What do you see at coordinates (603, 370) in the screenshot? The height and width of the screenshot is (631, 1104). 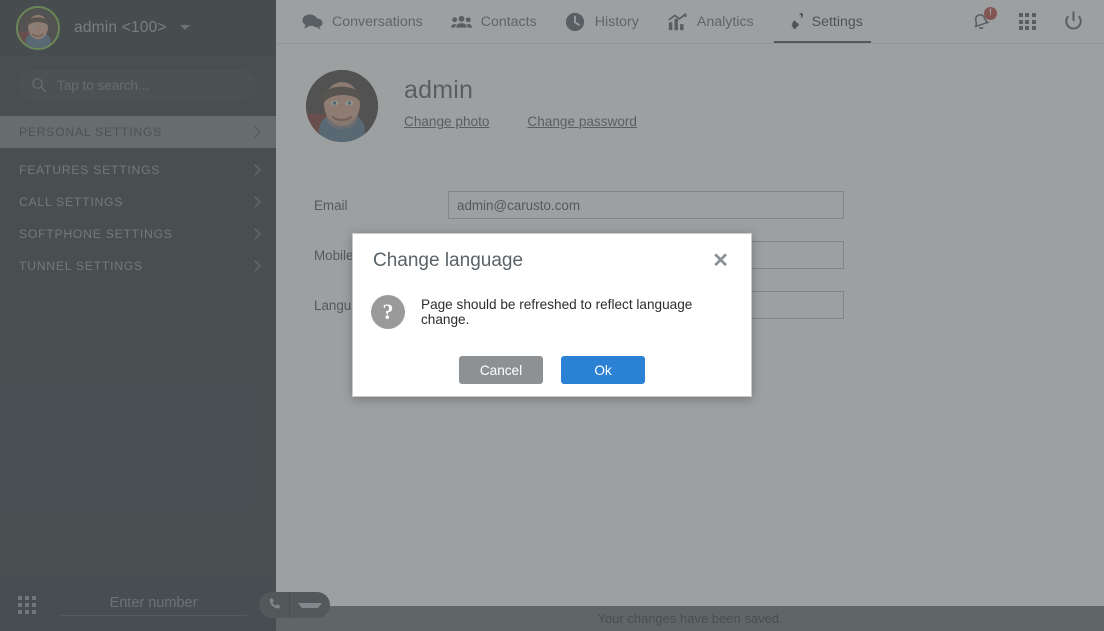 I see `ok-button: Ok` at bounding box center [603, 370].